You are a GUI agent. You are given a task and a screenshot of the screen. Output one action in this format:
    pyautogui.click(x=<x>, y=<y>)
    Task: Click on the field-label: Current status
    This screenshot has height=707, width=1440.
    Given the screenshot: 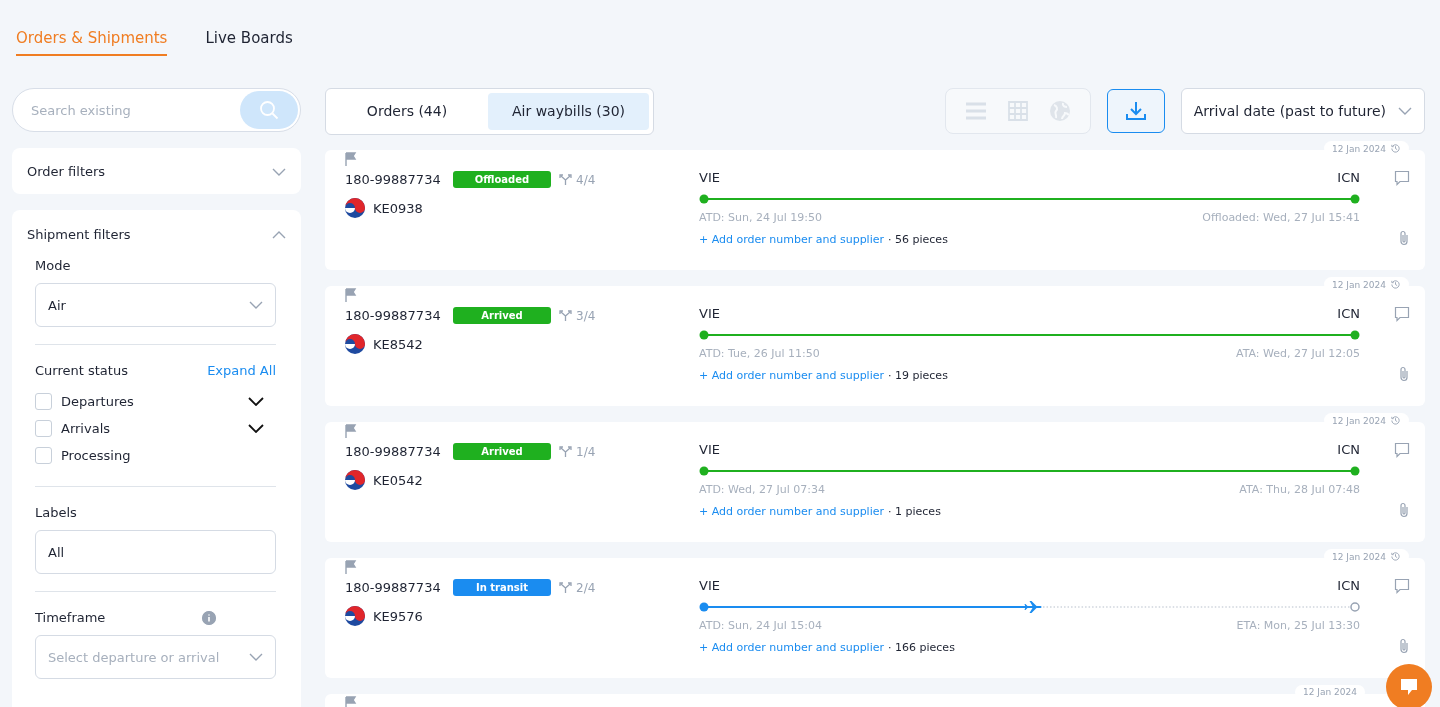 What is the action you would take?
    pyautogui.click(x=81, y=370)
    